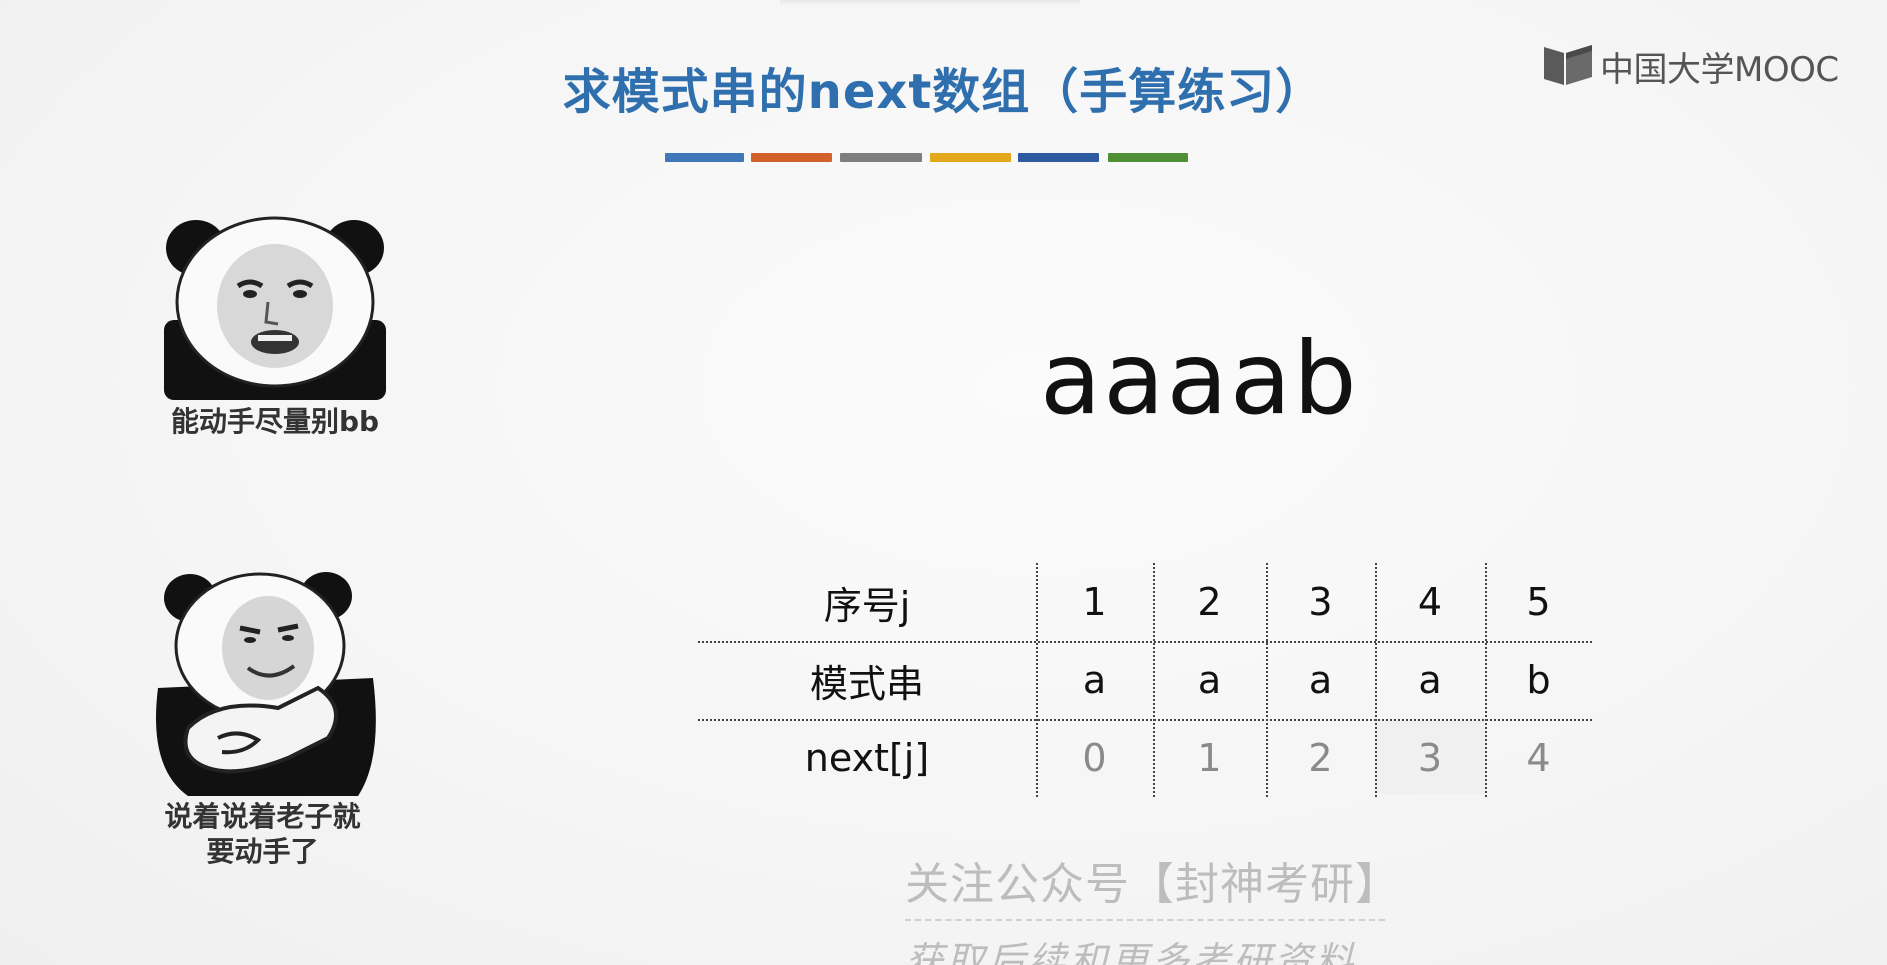  I want to click on panda-face-image, so click(275, 308).